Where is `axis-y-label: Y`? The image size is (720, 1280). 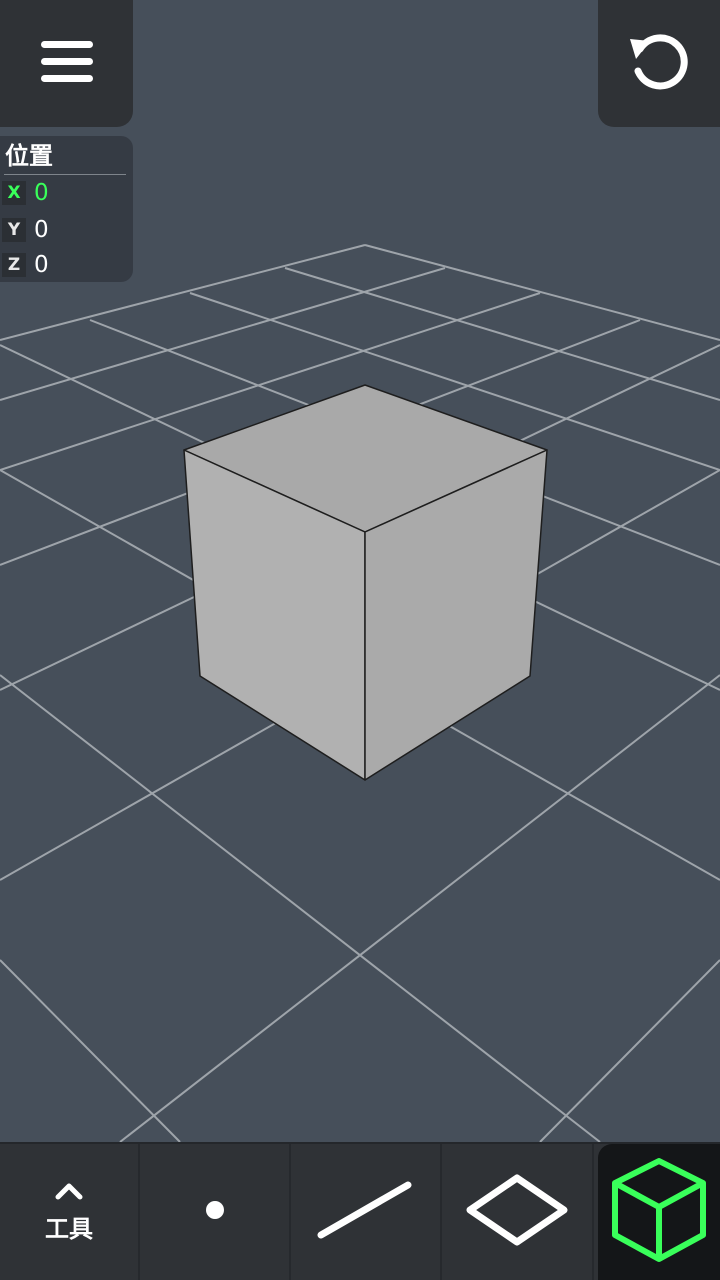 axis-y-label: Y is located at coordinates (14, 230).